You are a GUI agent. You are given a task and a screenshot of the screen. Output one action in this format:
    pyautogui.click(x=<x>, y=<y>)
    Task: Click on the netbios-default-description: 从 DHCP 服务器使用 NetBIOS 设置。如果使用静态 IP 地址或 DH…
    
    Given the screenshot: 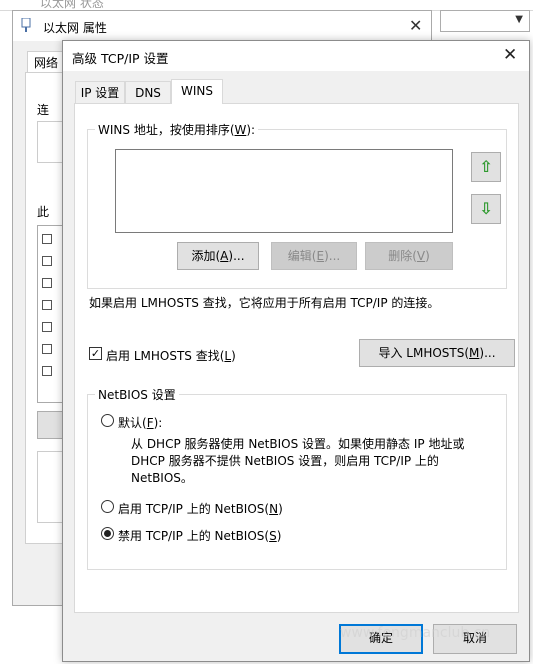 What is the action you would take?
    pyautogui.click(x=298, y=461)
    